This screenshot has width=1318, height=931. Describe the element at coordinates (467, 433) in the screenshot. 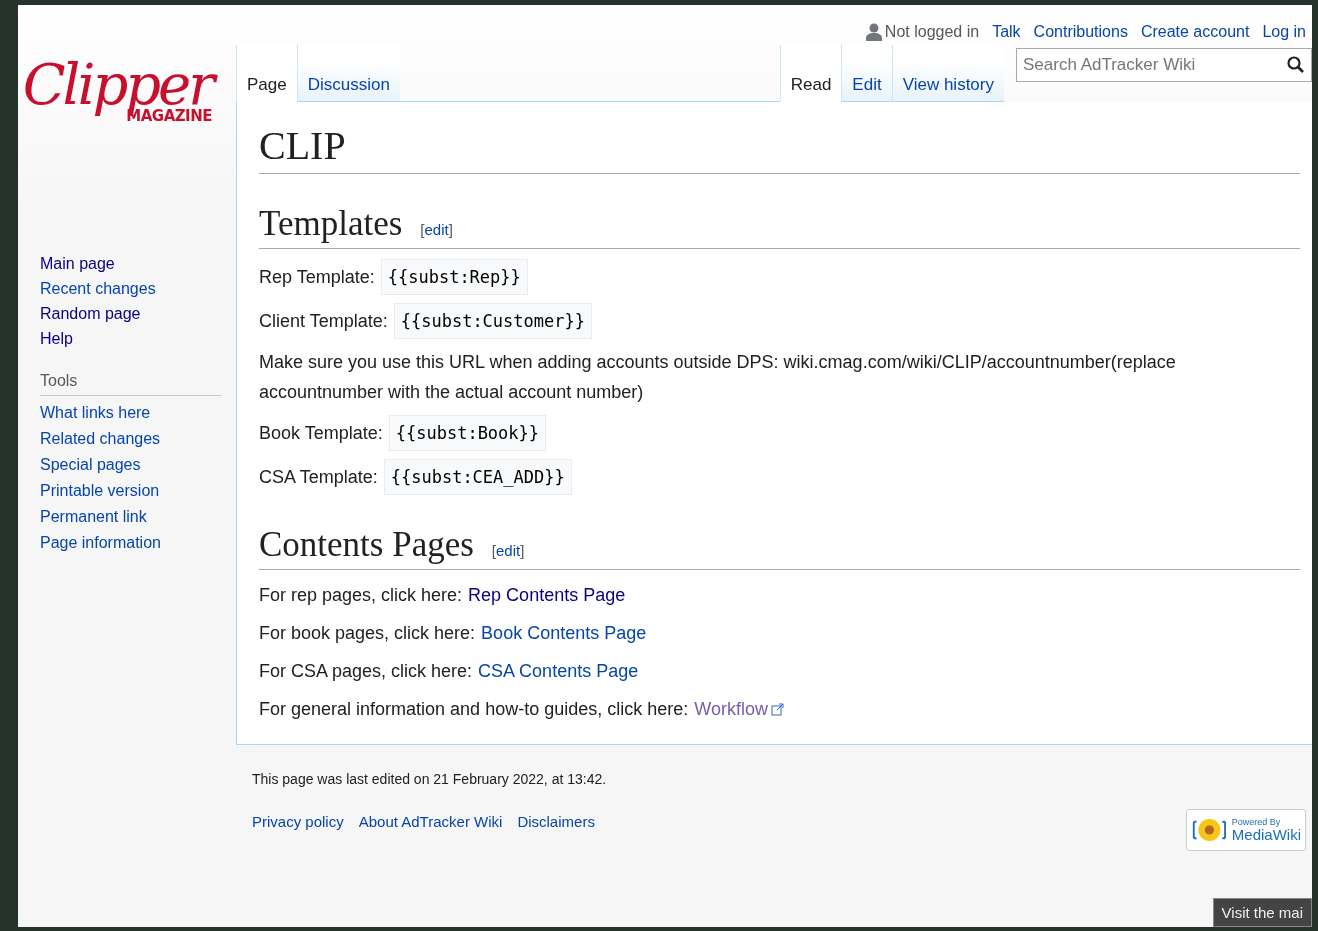

I see `template-code: {{subst:Book}}` at that location.